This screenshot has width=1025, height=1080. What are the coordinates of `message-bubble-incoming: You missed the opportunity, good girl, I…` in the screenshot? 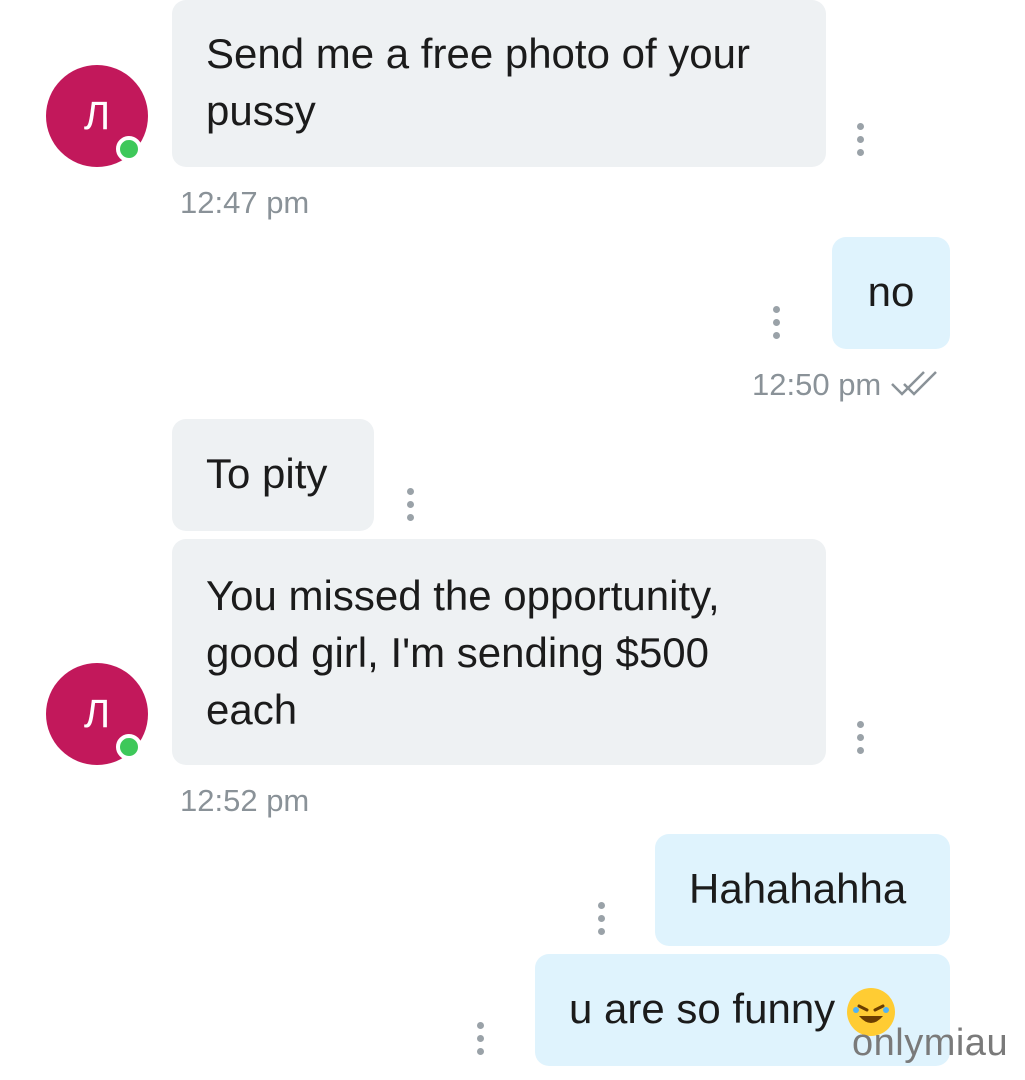 It's located at (499, 652).